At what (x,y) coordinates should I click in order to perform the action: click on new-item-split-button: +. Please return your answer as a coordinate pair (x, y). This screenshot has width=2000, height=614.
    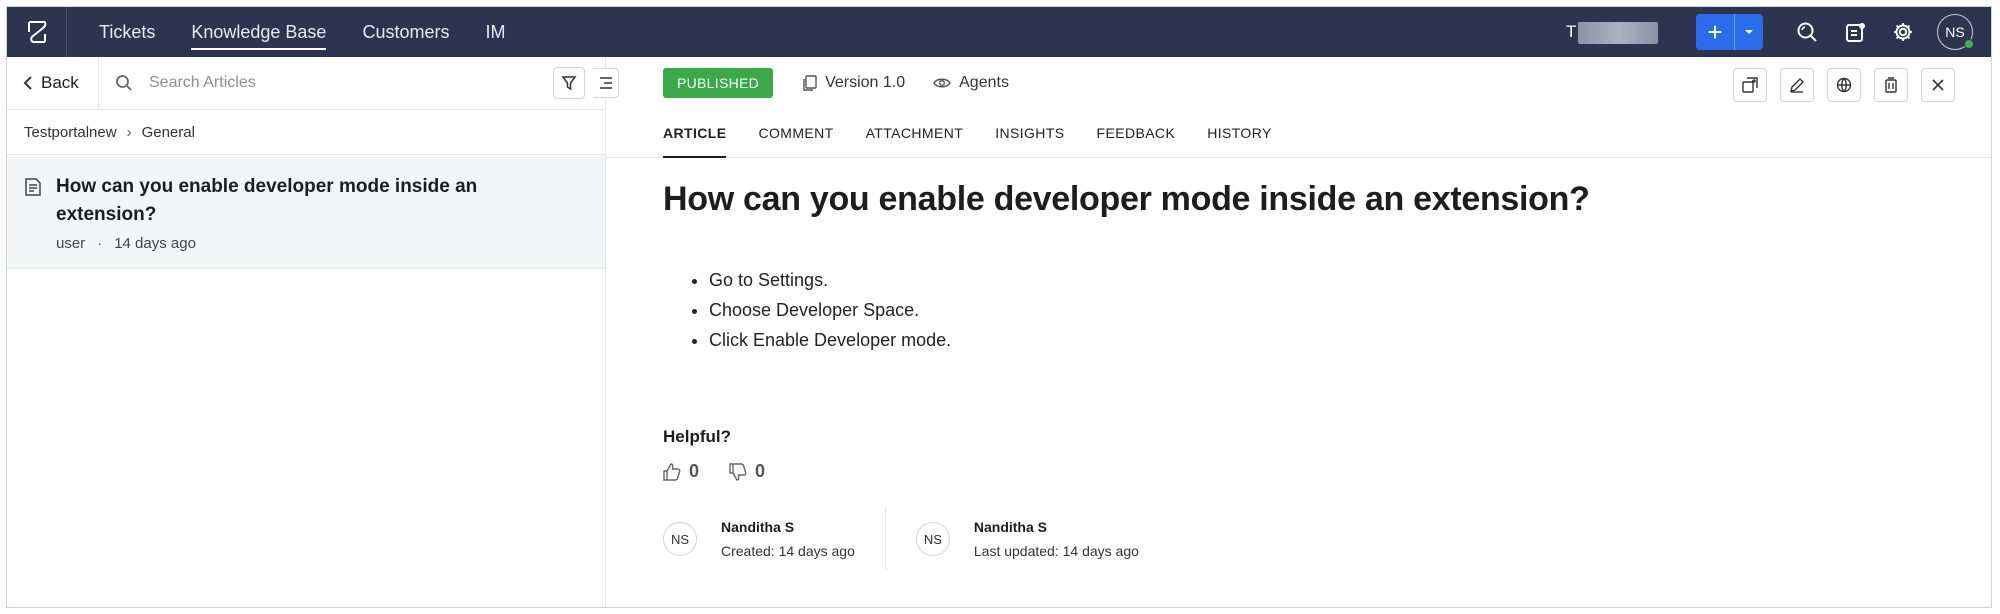
    Looking at the image, I should click on (1729, 32).